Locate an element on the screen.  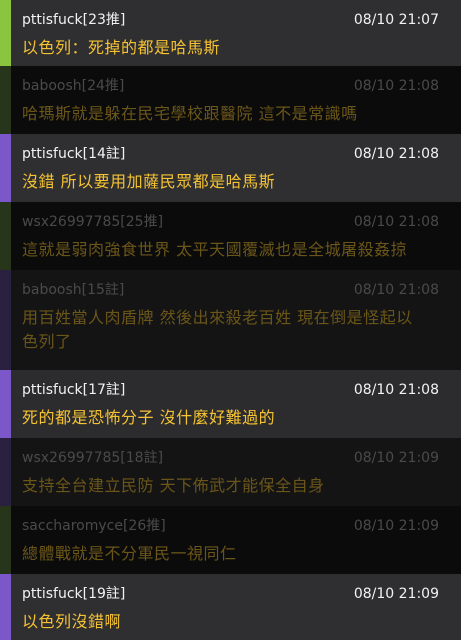
comment-header: pttisfuck[19註] 08/10 21:09 is located at coordinates (230, 594).